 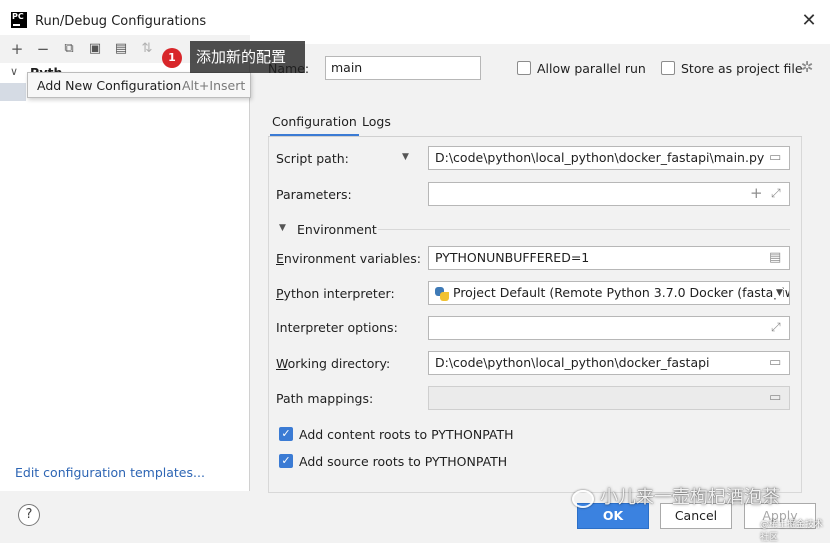 I want to click on working-directory-label: Working directory:, so click(x=333, y=363).